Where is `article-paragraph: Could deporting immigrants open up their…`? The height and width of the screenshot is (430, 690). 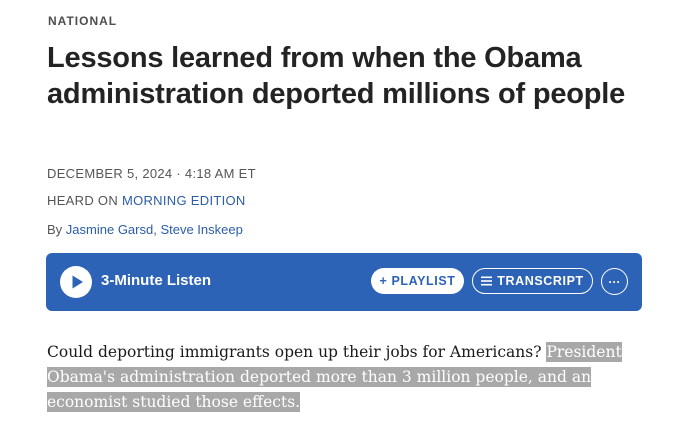
article-paragraph: Could deporting immigrants open up their… is located at coordinates (342, 377).